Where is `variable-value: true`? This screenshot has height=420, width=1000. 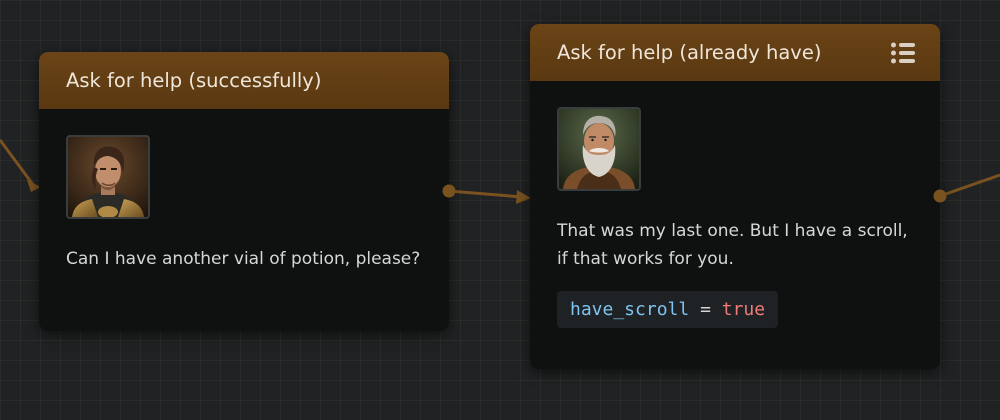 variable-value: true is located at coordinates (743, 309).